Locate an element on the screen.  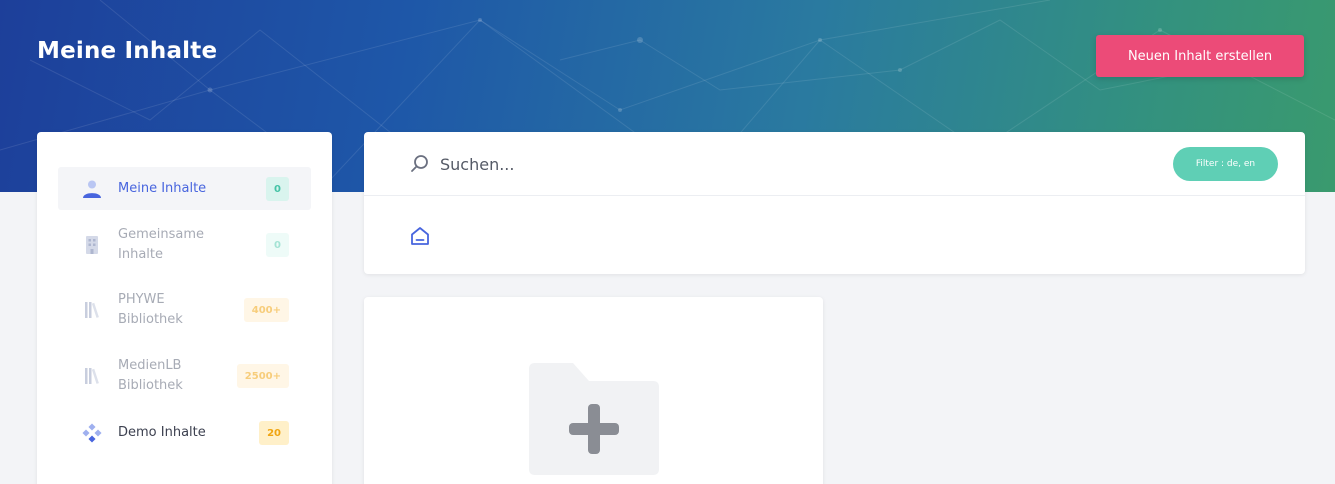
count-badge: 400+ is located at coordinates (266, 310).